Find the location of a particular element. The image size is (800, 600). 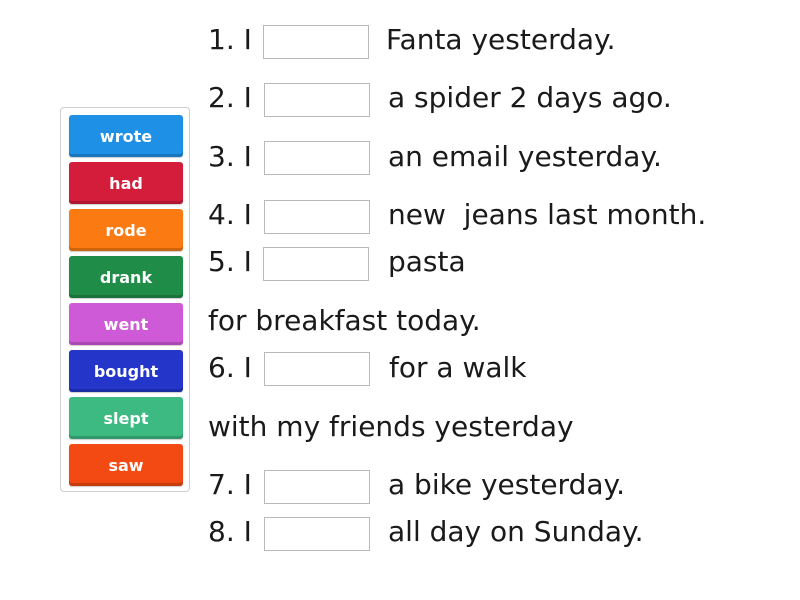

sentence-7-suffix: a bike yesterday. is located at coordinates (506, 484).